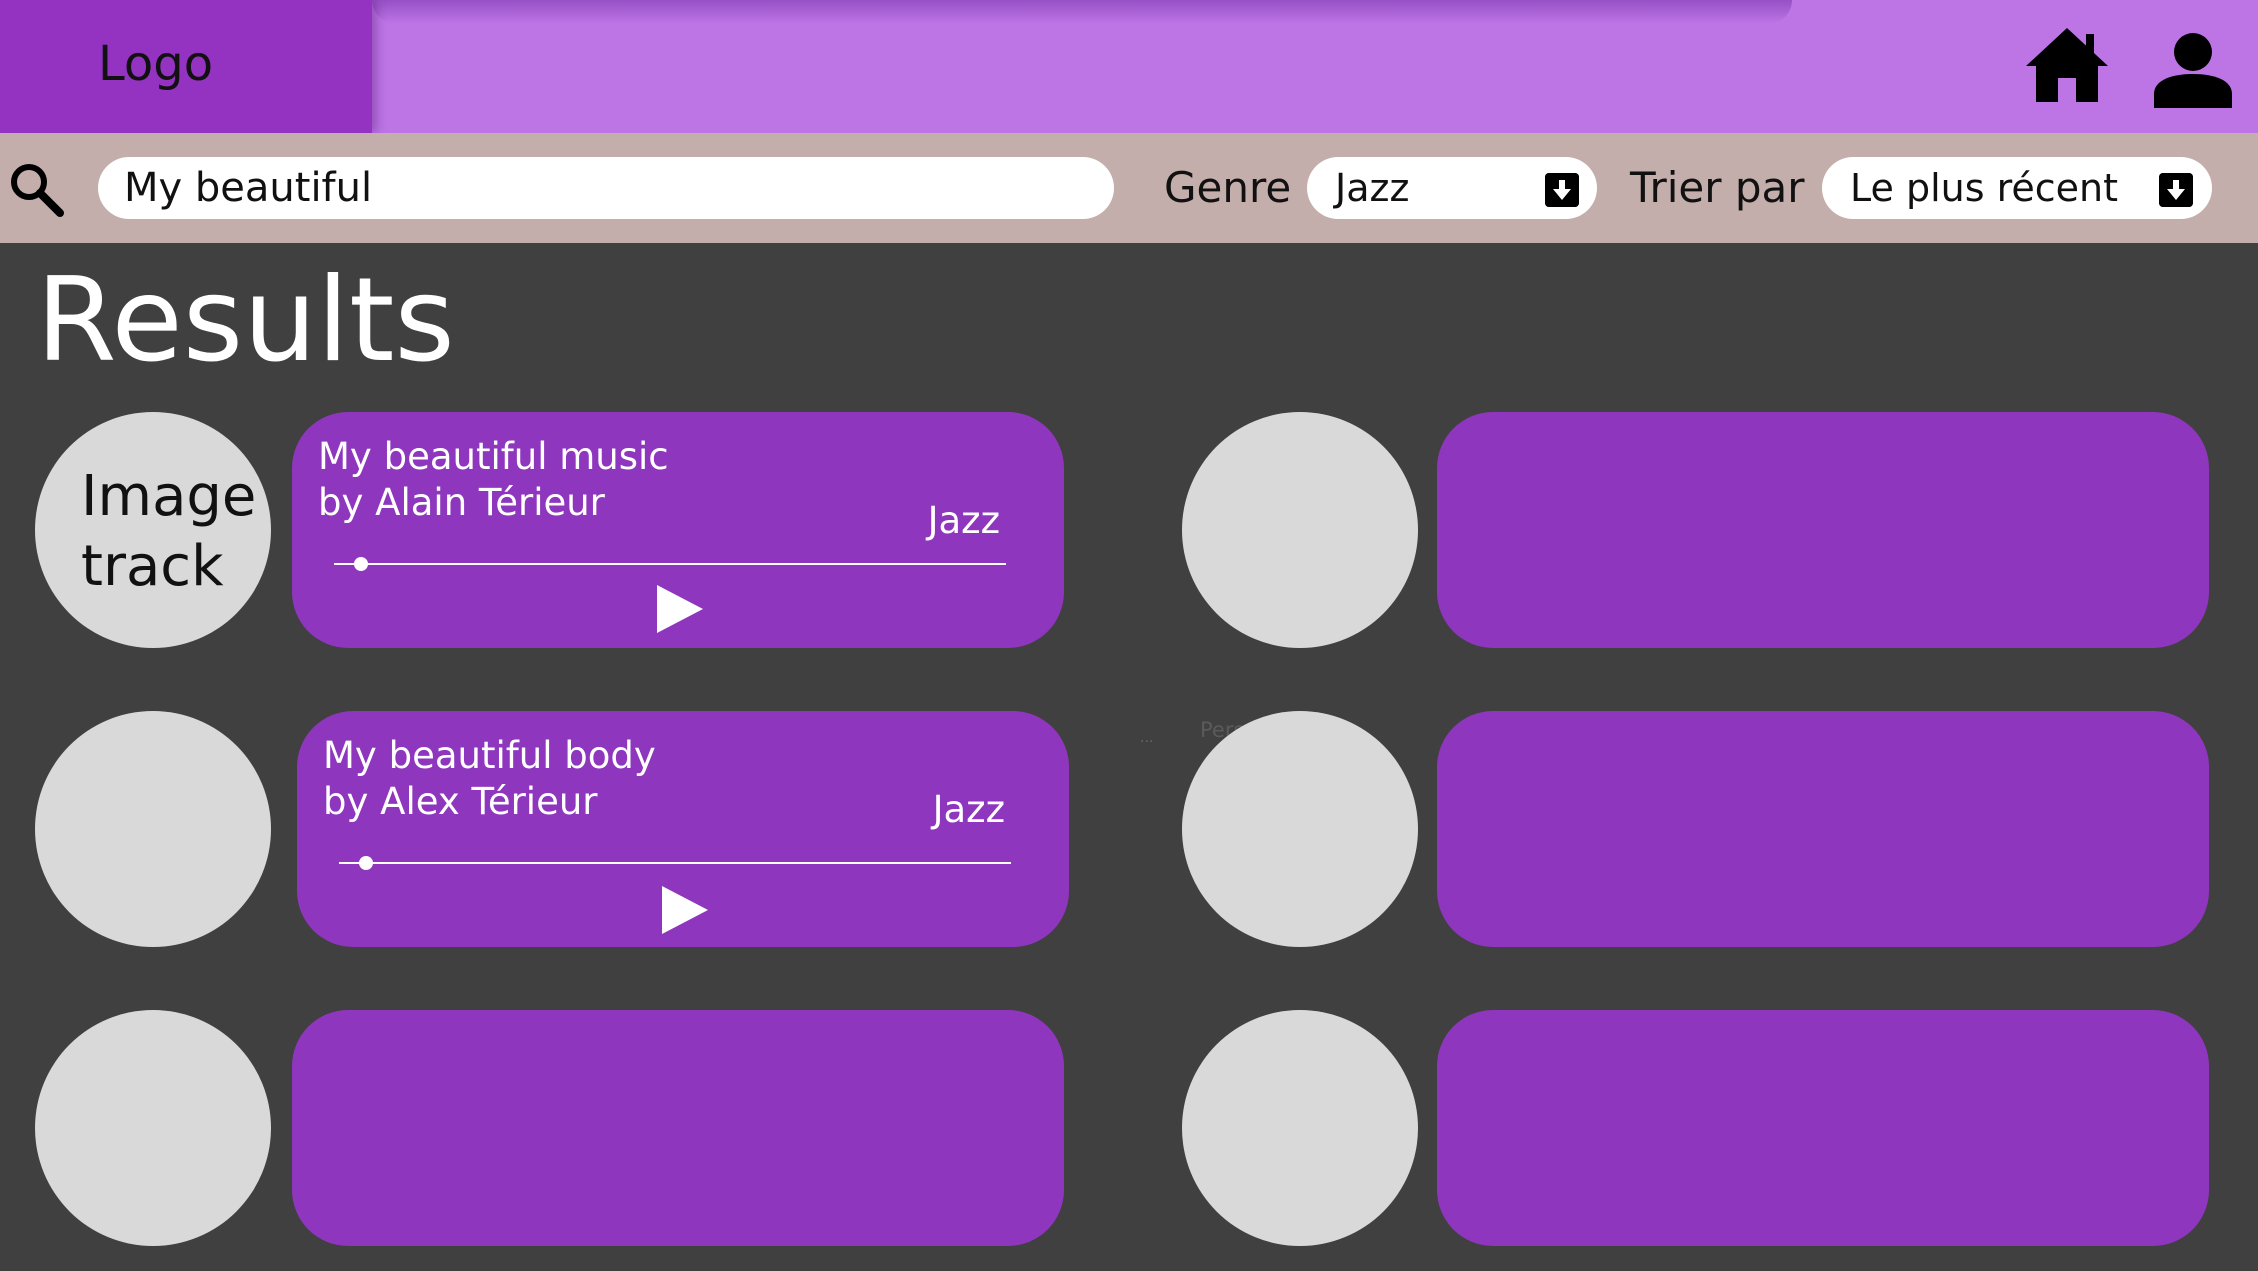 Image resolution: width=2258 pixels, height=1271 pixels. I want to click on header-shadow, so click(1082, 12).